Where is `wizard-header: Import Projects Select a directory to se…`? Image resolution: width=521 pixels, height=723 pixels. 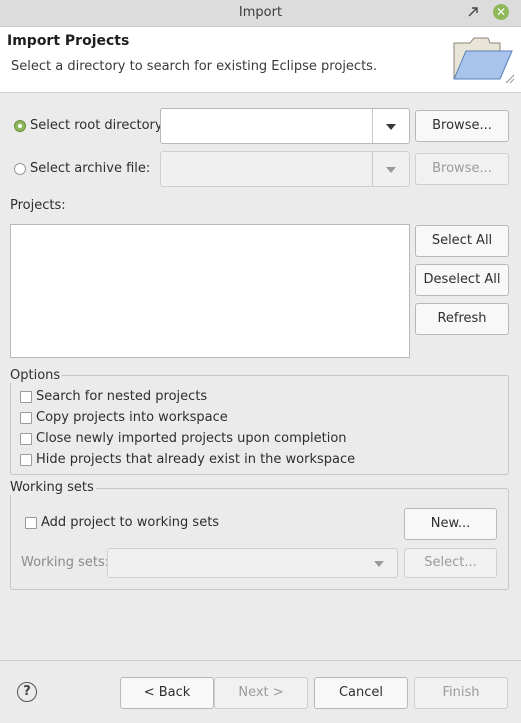 wizard-header: Import Projects Select a directory to se… is located at coordinates (260, 60).